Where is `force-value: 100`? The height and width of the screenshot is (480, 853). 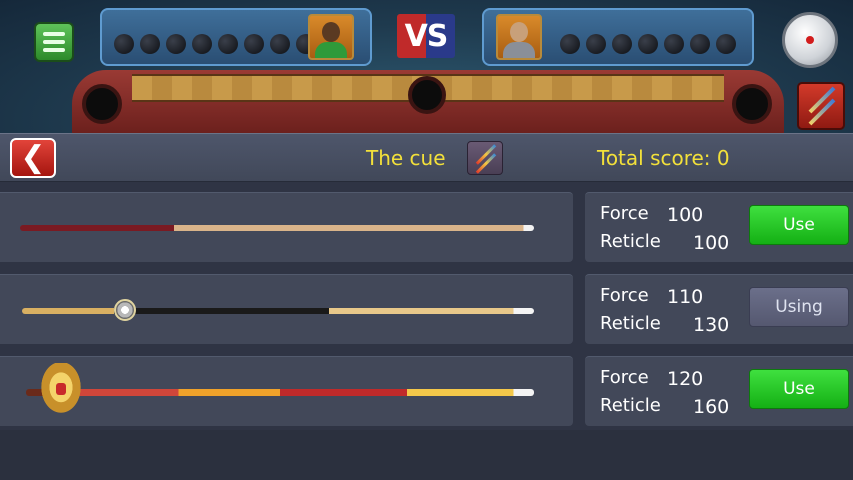 force-value: 100 is located at coordinates (685, 215).